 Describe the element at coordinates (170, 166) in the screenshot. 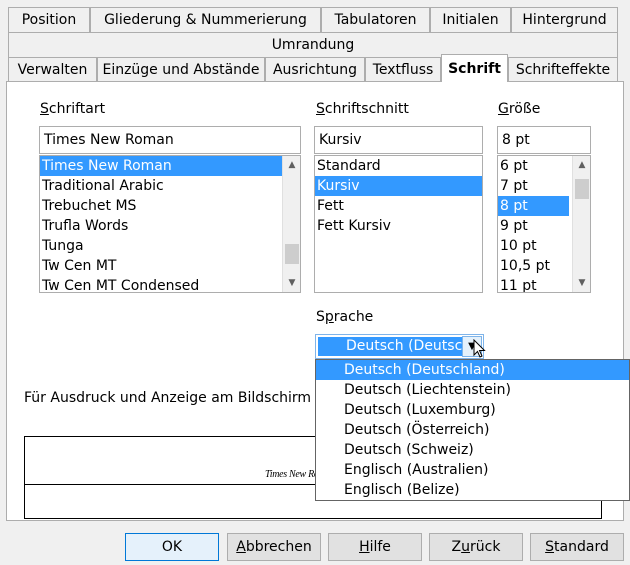

I see `list-item: Times New Roman` at that location.